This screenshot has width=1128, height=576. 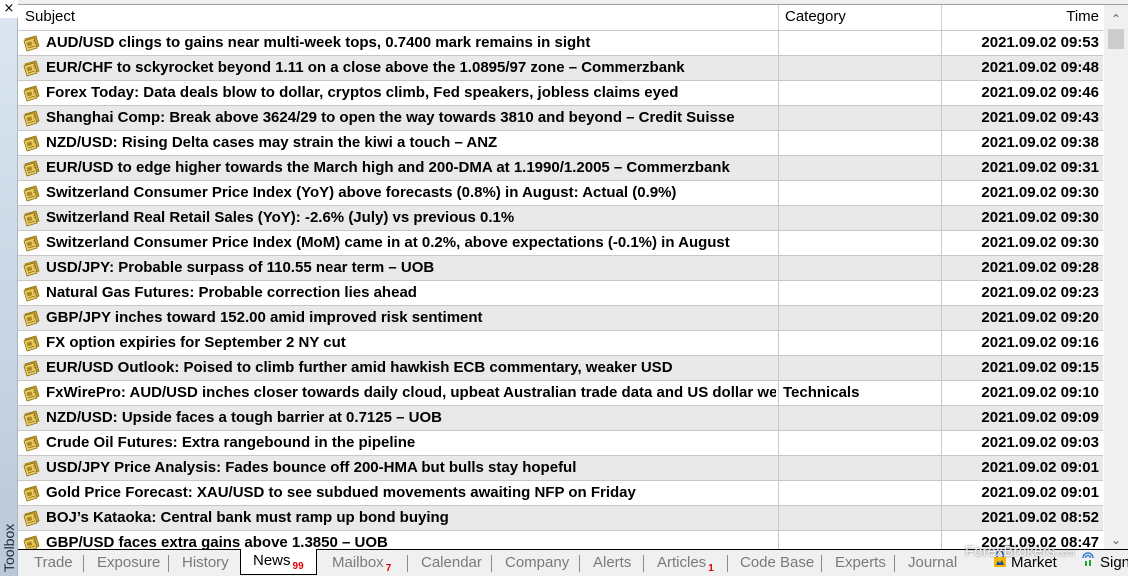 I want to click on row-time: 2021.09.02 09:01, so click(x=1021, y=492).